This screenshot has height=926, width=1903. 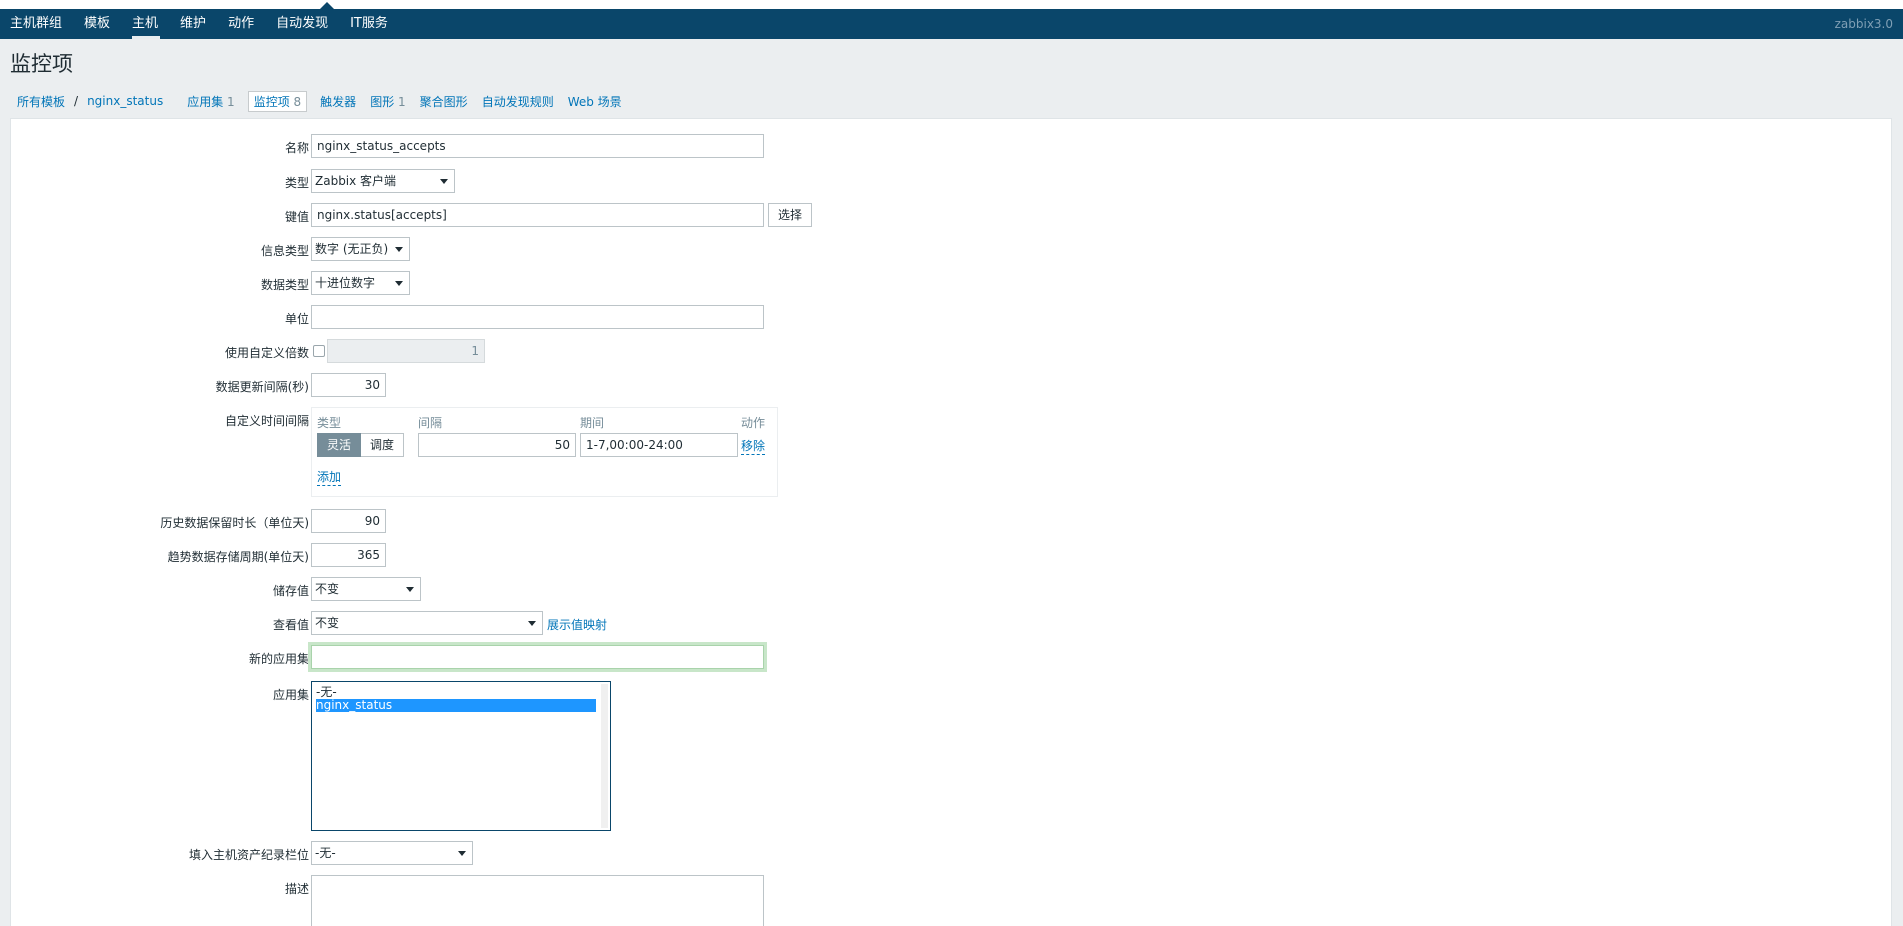 I want to click on inventory-label: 填入主机资产纪录栏位, so click(x=248, y=855).